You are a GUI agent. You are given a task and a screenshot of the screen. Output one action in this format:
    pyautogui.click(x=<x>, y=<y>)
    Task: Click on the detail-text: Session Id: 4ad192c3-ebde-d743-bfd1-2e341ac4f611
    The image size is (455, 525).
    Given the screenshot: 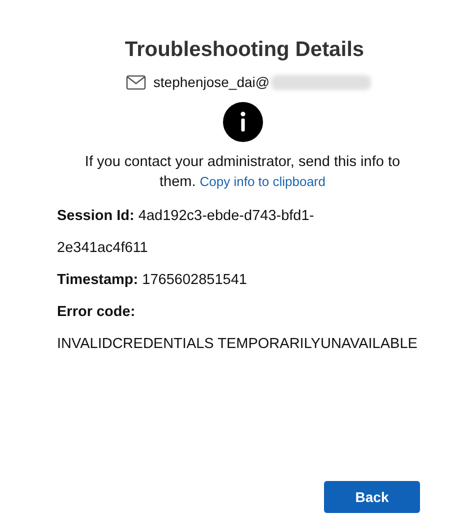 What is the action you would take?
    pyautogui.click(x=186, y=232)
    